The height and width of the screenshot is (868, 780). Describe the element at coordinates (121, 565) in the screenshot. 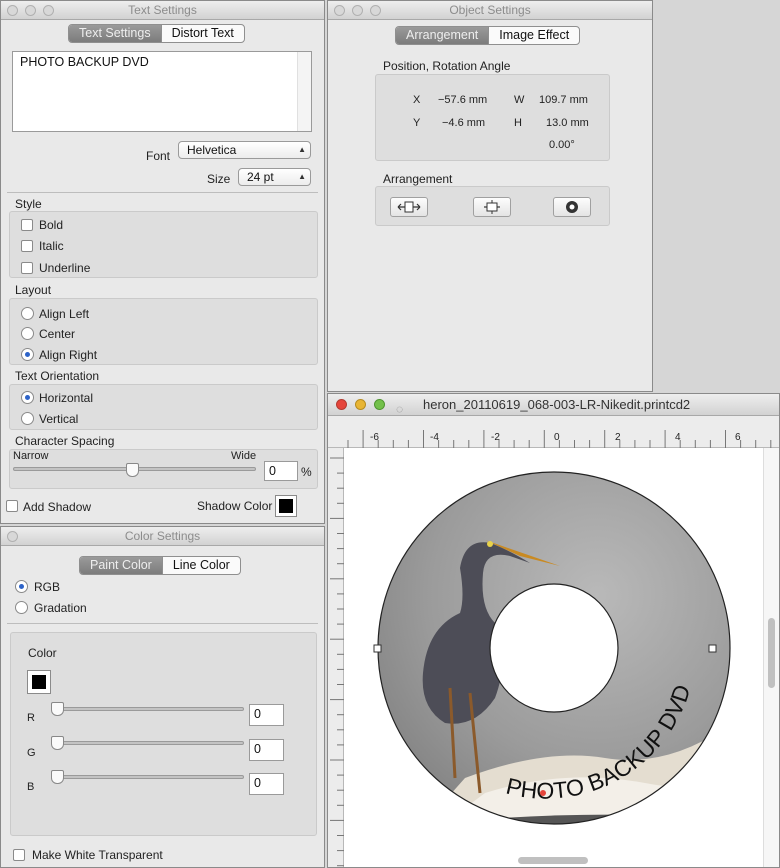

I see `tab-paint-color: Paint Color` at that location.